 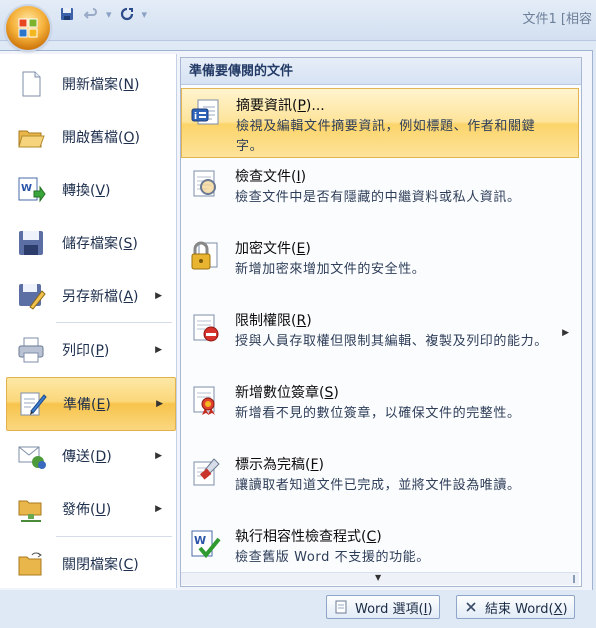 What do you see at coordinates (32, 297) in the screenshot?
I see `save-as-icon` at bounding box center [32, 297].